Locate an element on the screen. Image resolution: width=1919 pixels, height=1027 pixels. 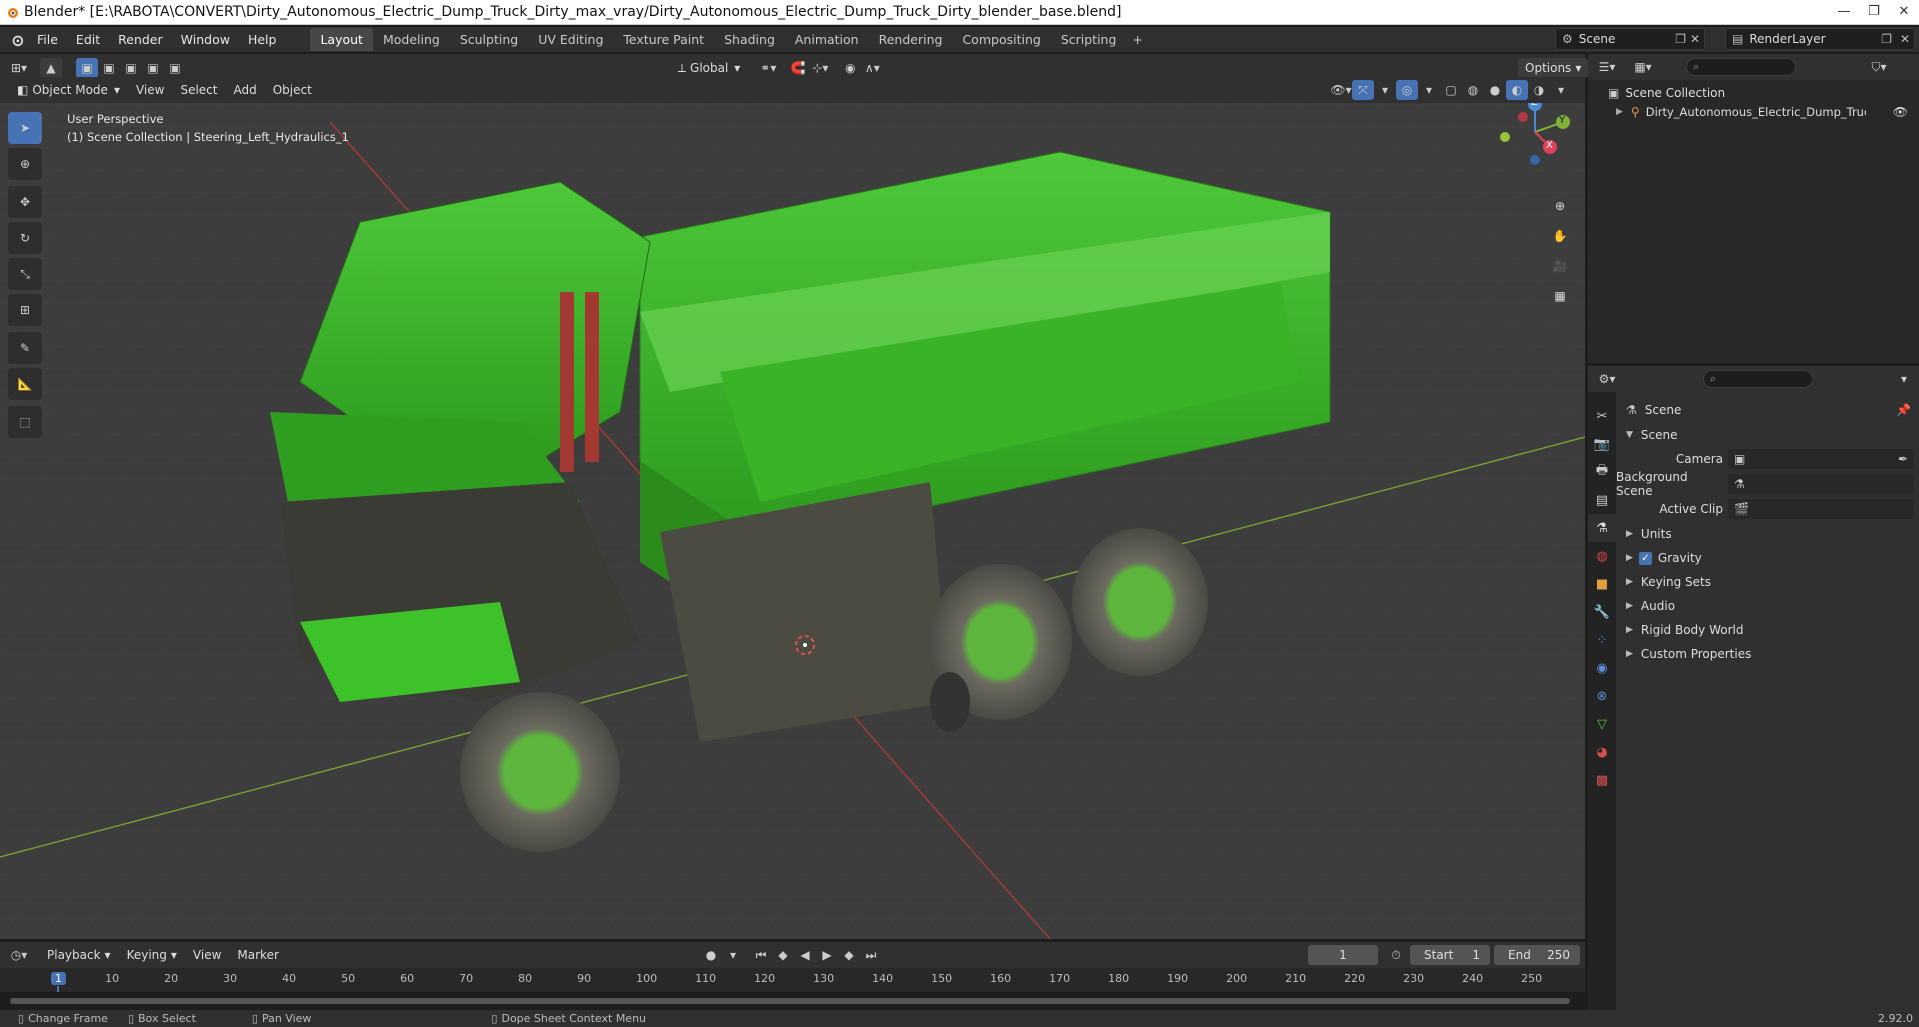
tab-sculpting: Sculpting is located at coordinates (489, 39).